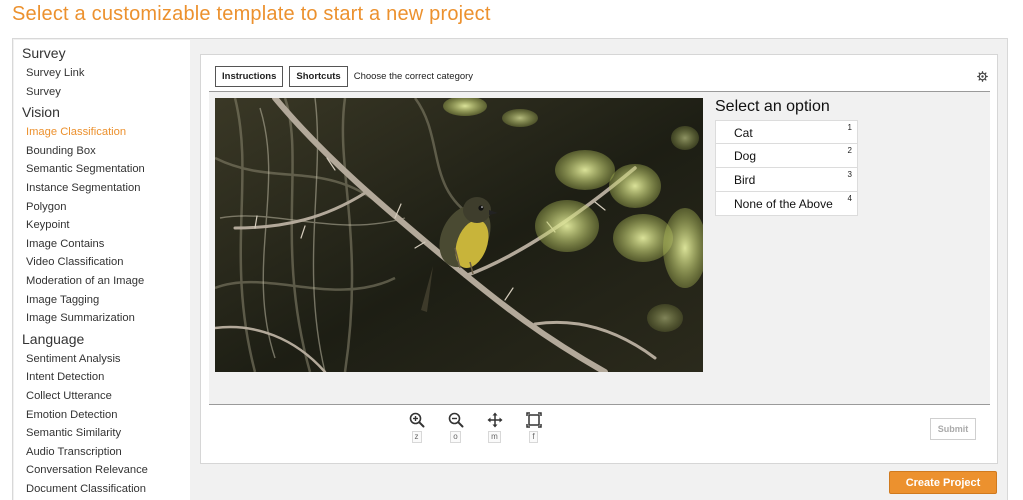 The height and width of the screenshot is (500, 1023). Describe the element at coordinates (102, 92) in the screenshot. I see `sidebar-item-survey: Survey` at that location.